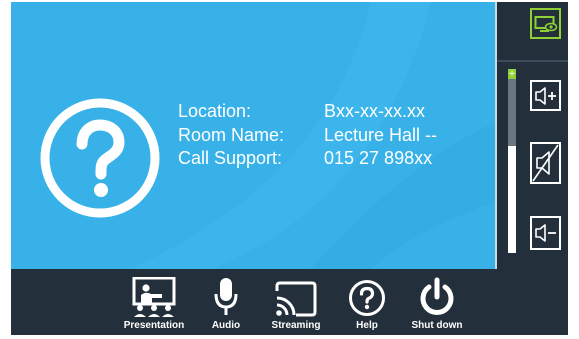 This screenshot has height=339, width=579. I want to click on nav-help-label: Help, so click(367, 325).